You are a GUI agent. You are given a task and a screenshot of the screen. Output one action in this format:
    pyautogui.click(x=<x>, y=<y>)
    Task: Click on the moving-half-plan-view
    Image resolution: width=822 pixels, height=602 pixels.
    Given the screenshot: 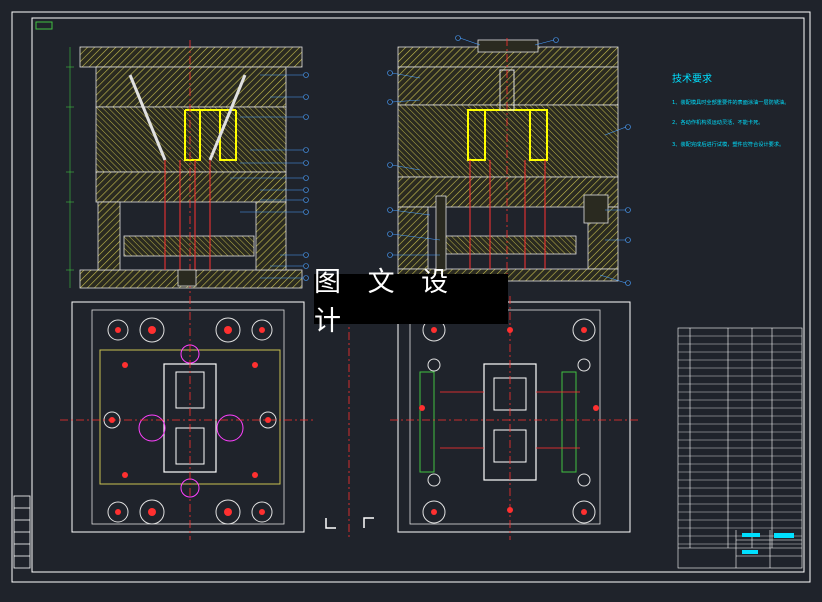 What is the action you would take?
    pyautogui.click(x=188, y=418)
    